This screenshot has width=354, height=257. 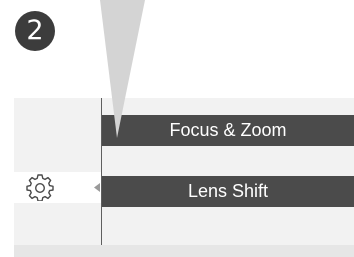 What do you see at coordinates (122, 69) in the screenshot?
I see `callout-pointer` at bounding box center [122, 69].